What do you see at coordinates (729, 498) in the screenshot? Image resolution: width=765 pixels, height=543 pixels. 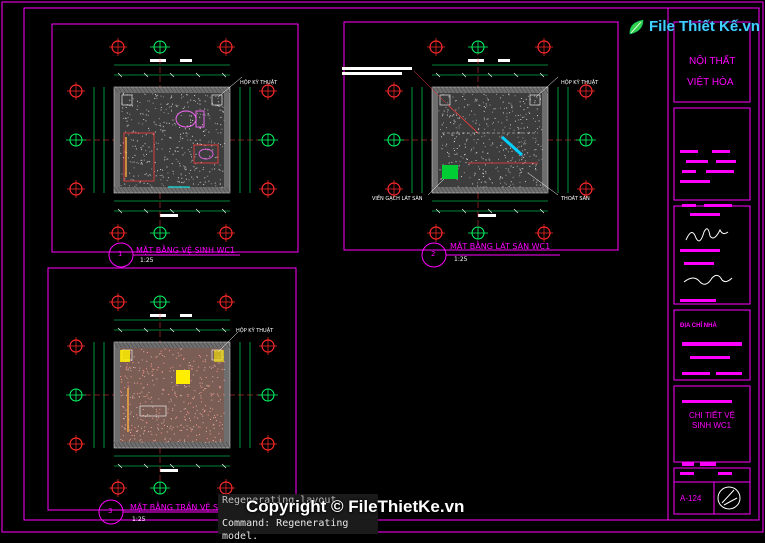 I see `titleblock-logo-icon` at bounding box center [729, 498].